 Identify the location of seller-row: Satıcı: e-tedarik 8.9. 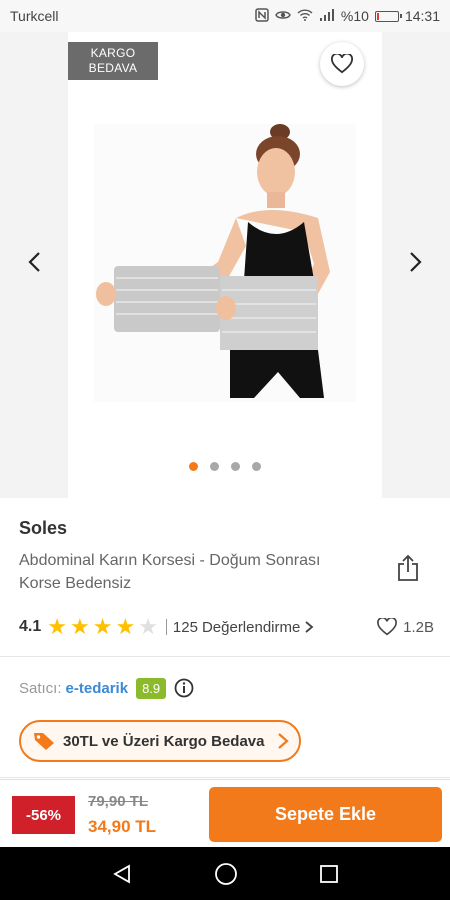
(106, 688).